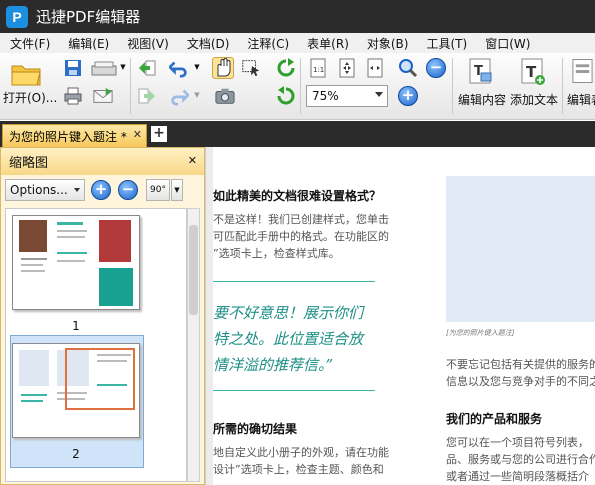  I want to click on save-button, so click(73, 68).